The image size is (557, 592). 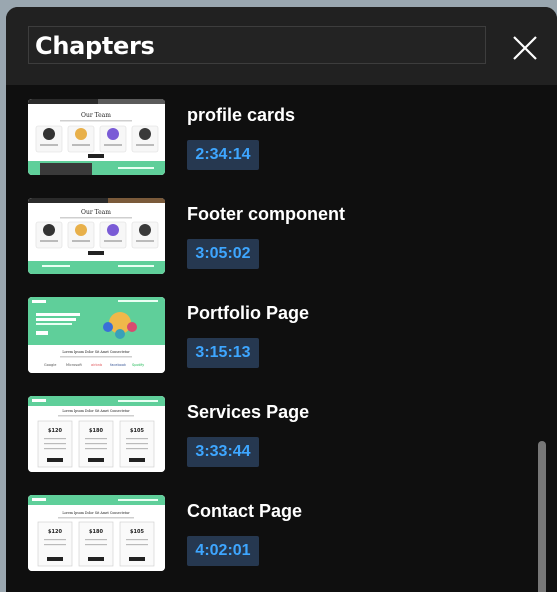 I want to click on title-box: Chapters, so click(x=257, y=45).